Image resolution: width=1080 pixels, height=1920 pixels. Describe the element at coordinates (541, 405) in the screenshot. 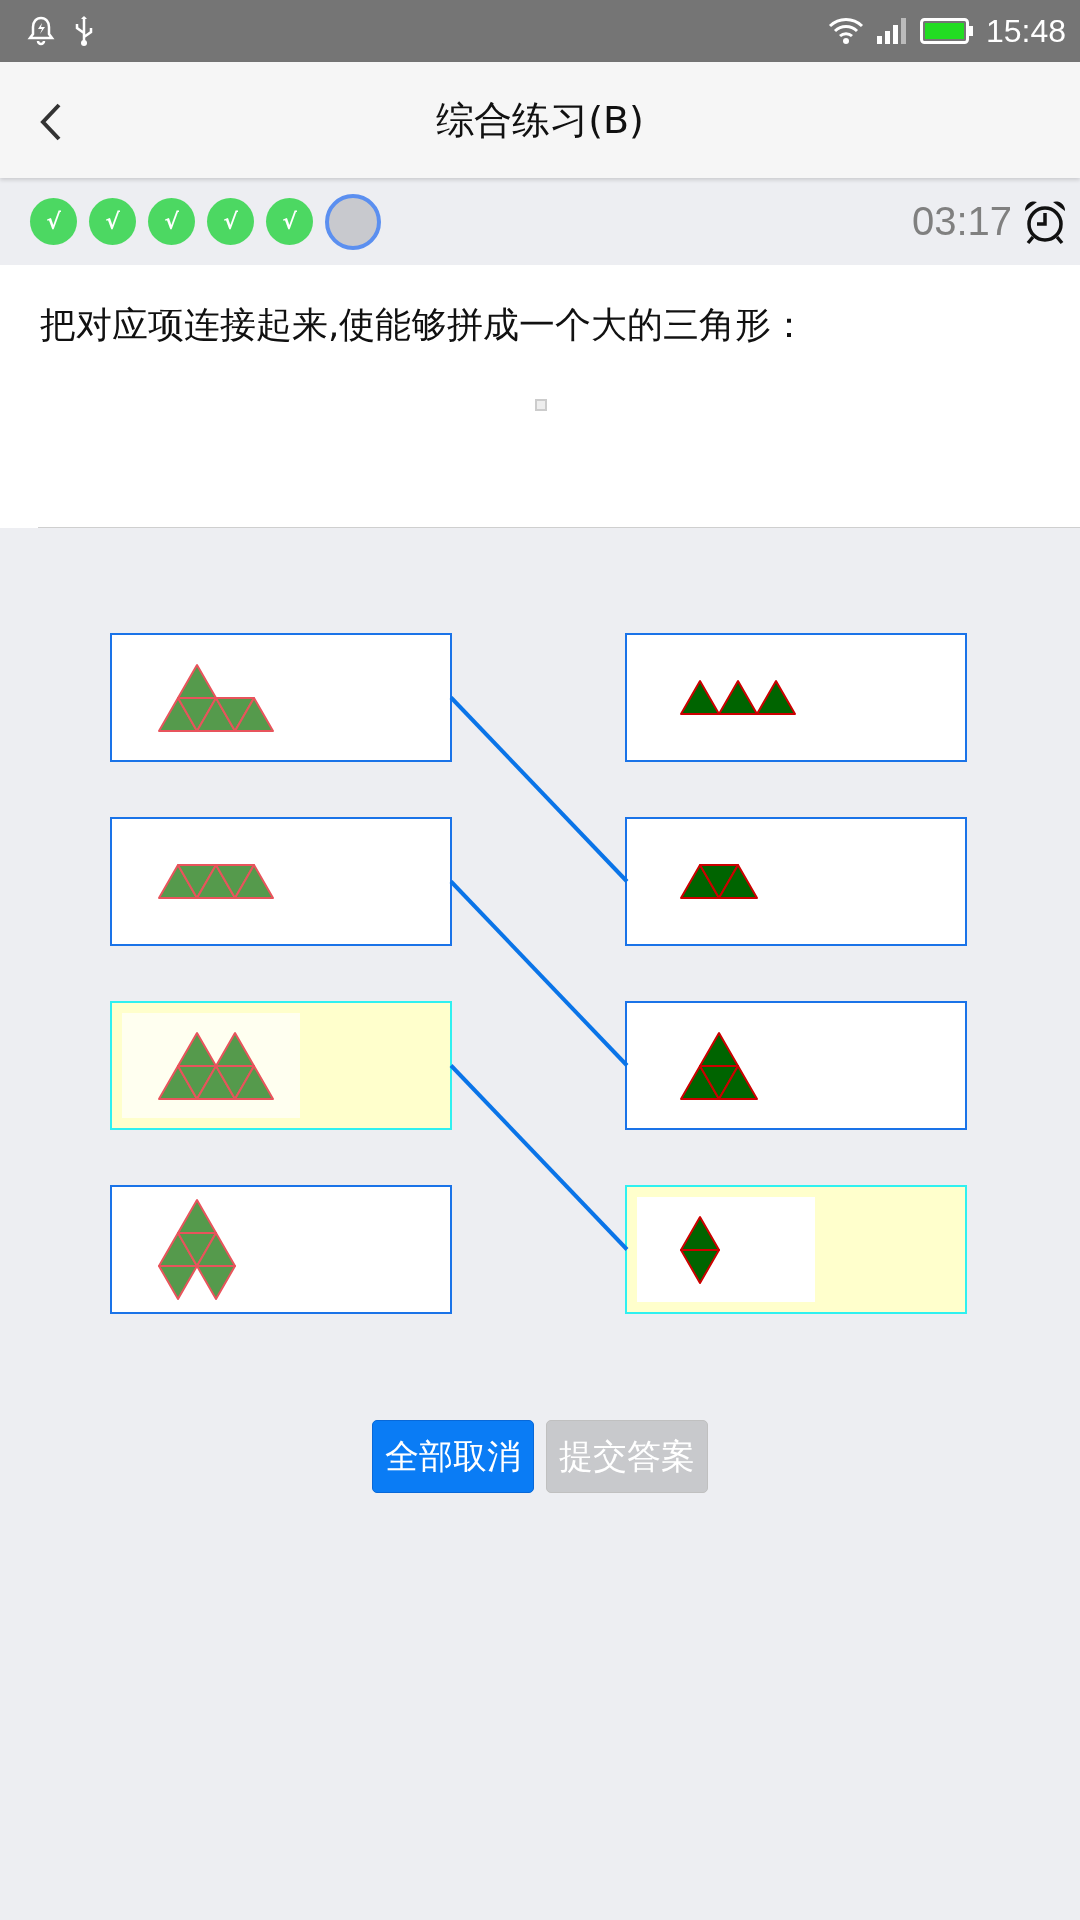

I see `image-placeholder` at that location.